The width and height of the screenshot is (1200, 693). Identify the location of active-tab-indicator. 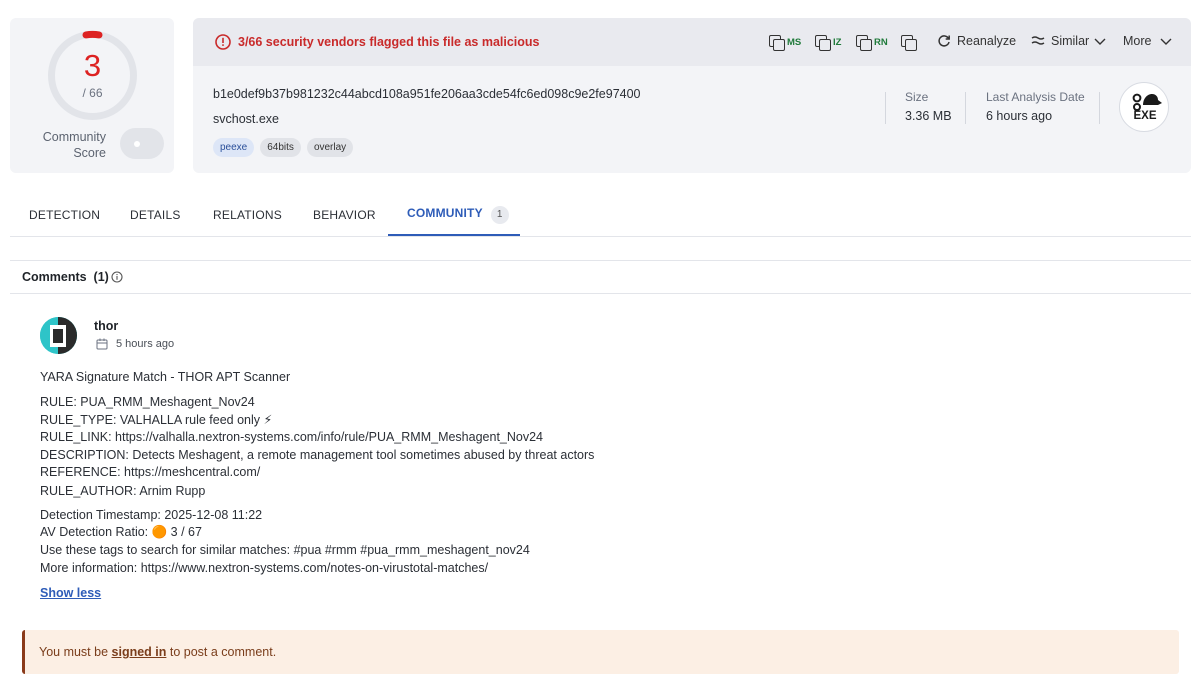
(454, 235).